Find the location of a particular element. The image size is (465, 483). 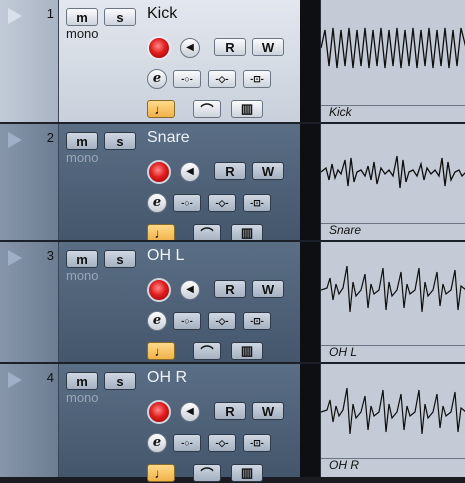

track-name: OH R is located at coordinates (167, 378).